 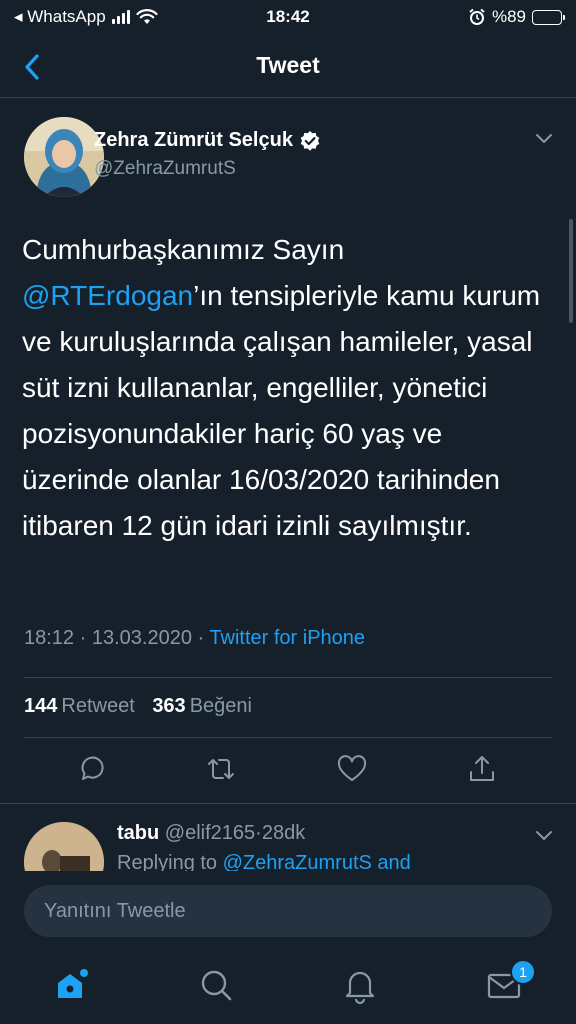 I want to click on tweet-time: 18:12, so click(x=49, y=638).